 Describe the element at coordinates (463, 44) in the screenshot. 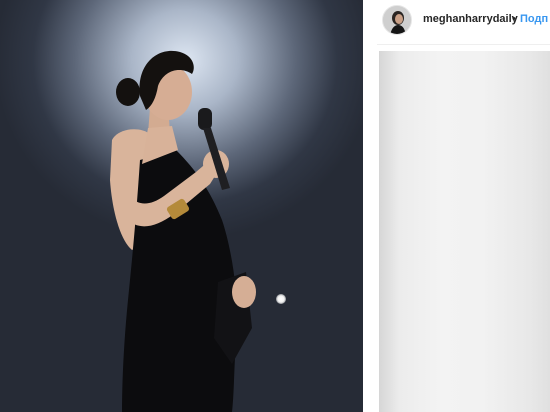

I see `header-divider` at that location.